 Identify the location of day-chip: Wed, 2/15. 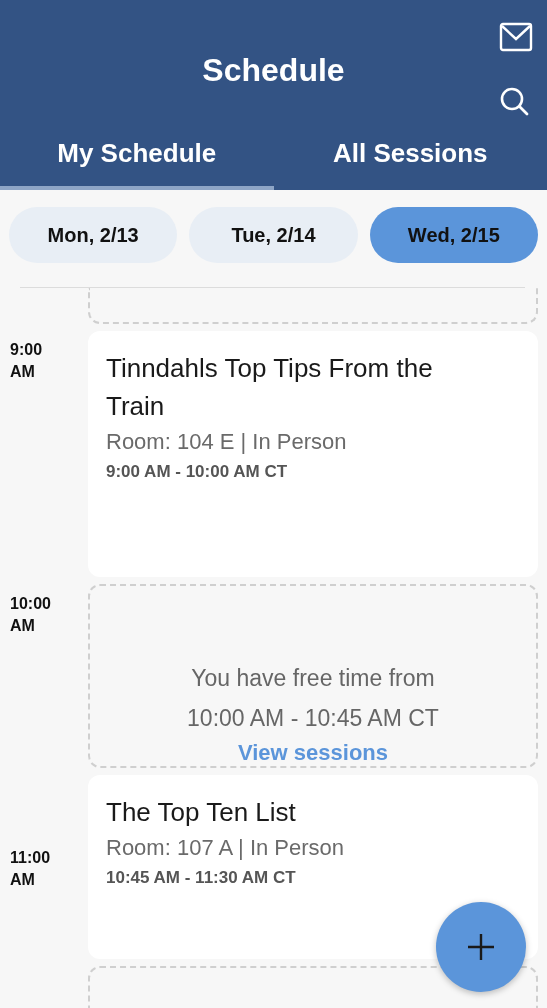
(453, 235).